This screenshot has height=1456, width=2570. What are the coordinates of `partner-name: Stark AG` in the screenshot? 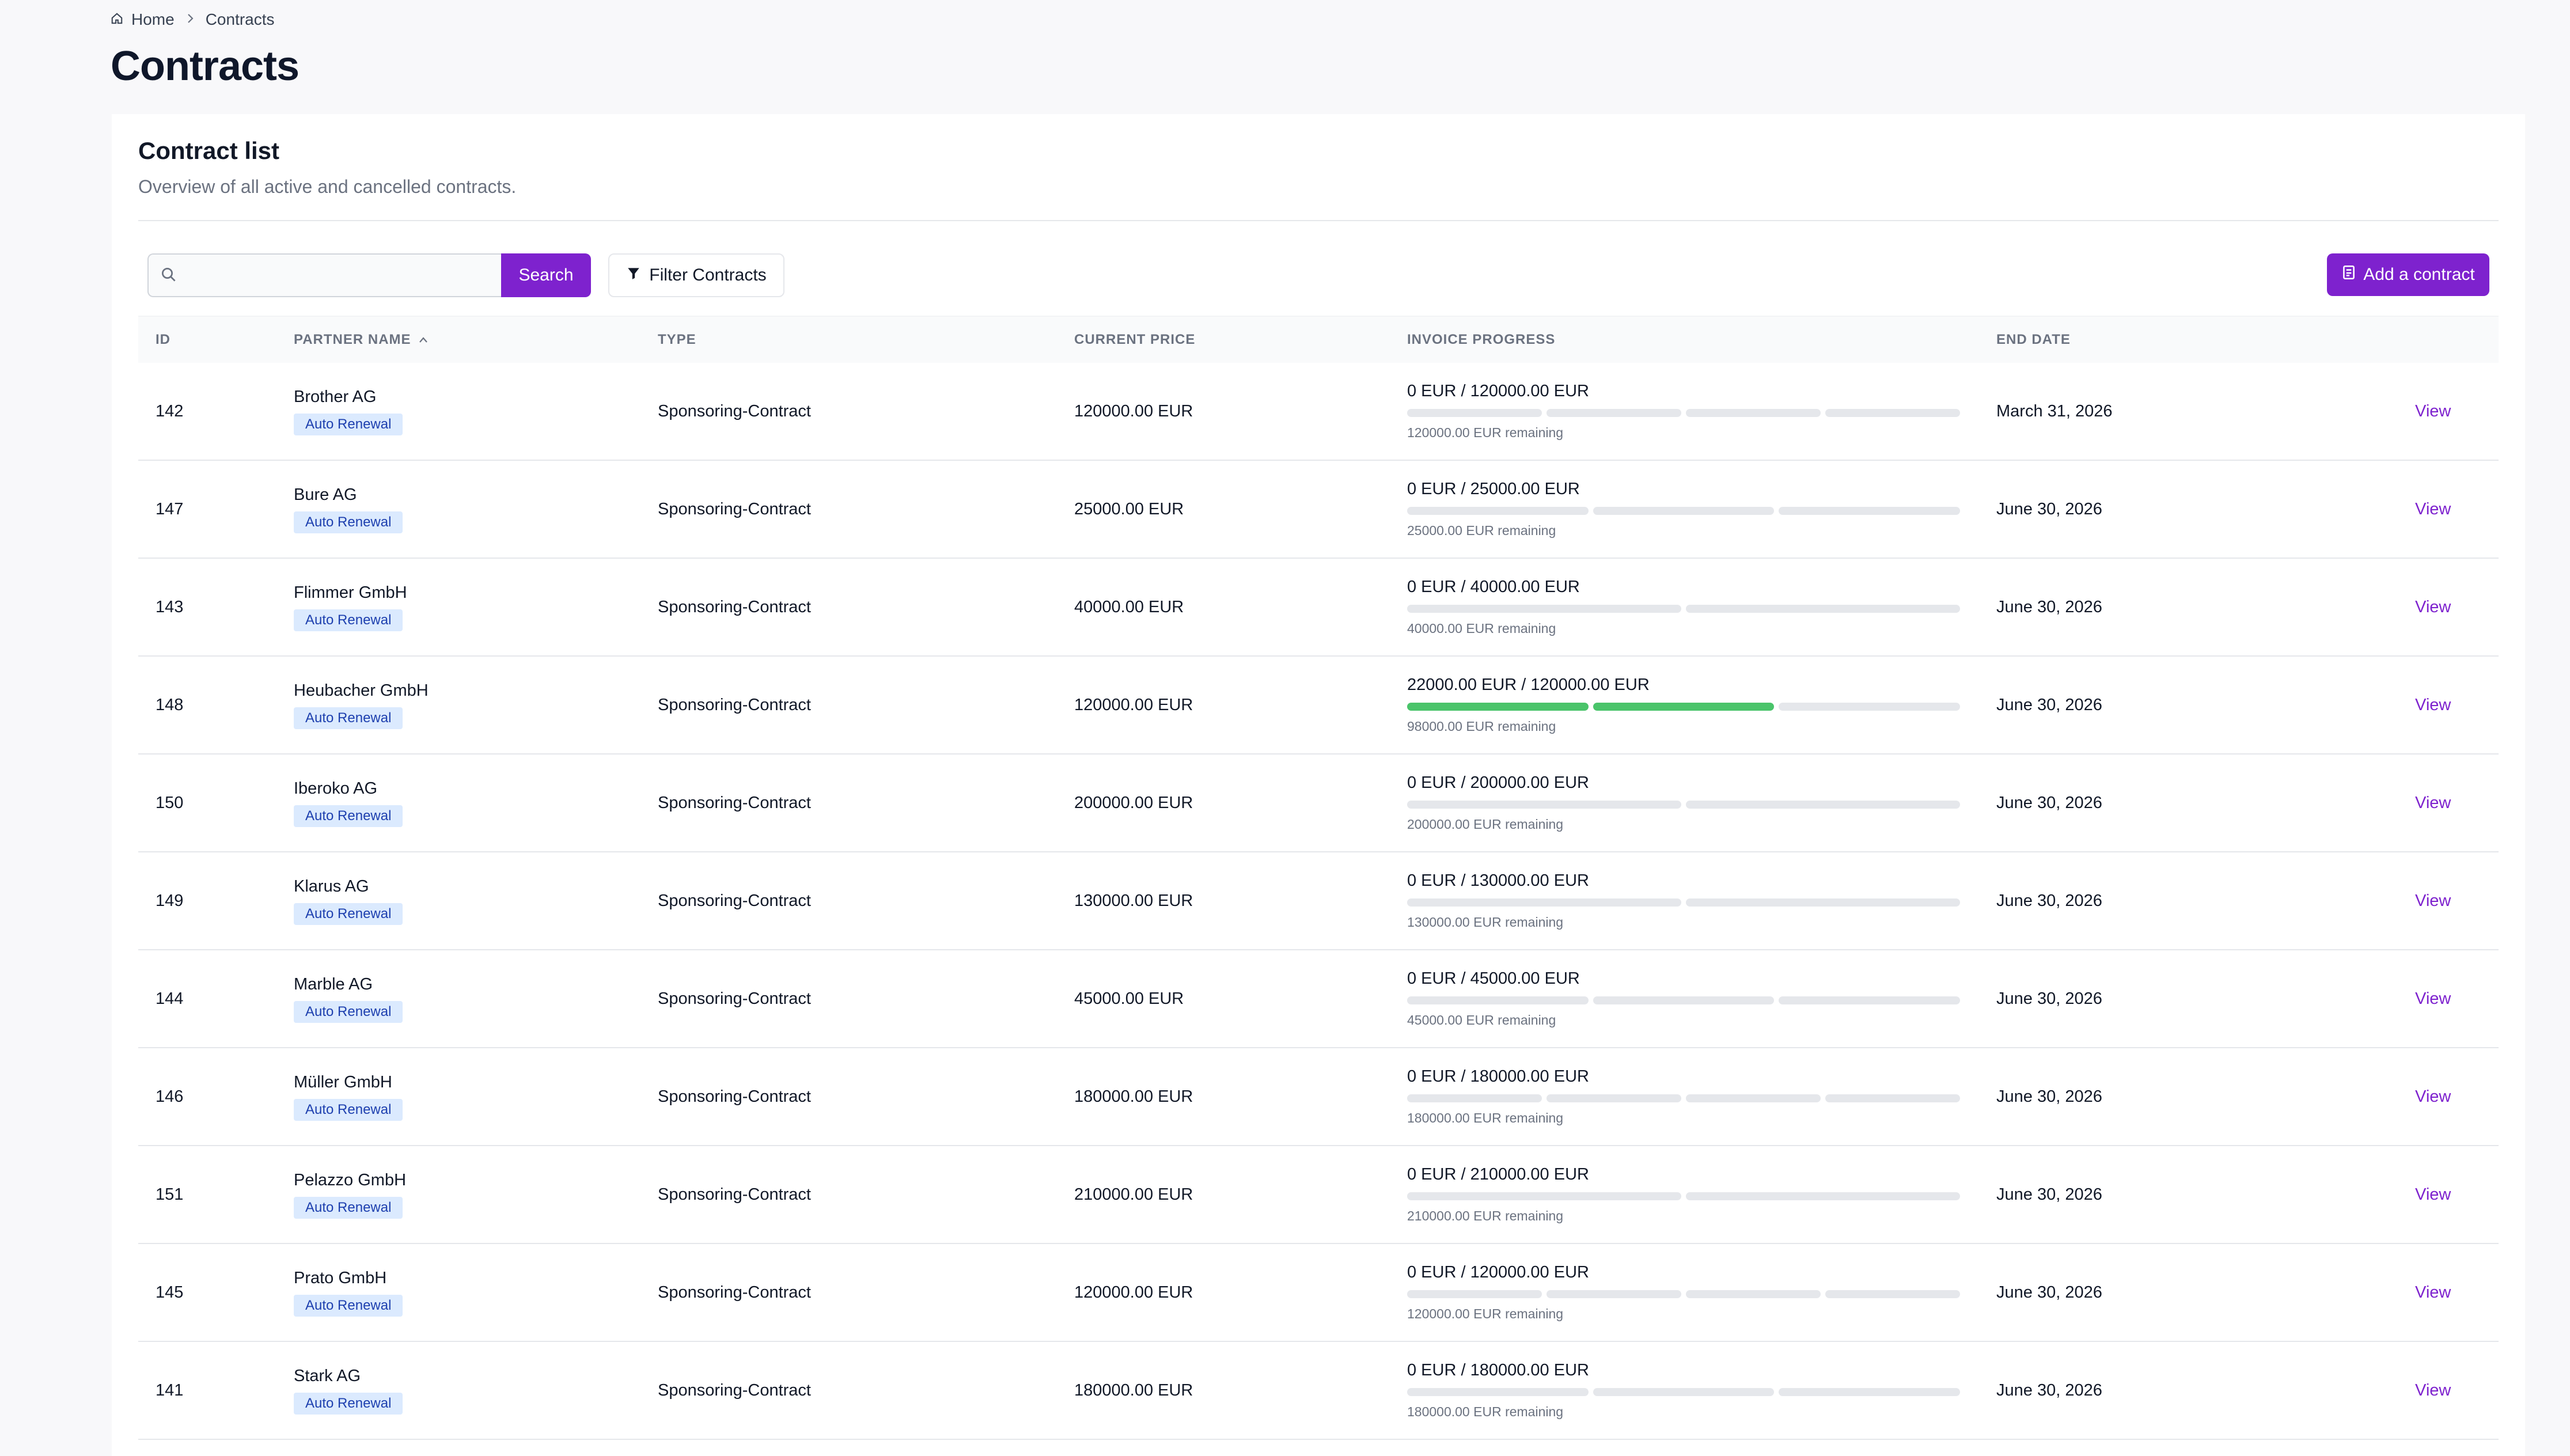 It's located at (327, 1375).